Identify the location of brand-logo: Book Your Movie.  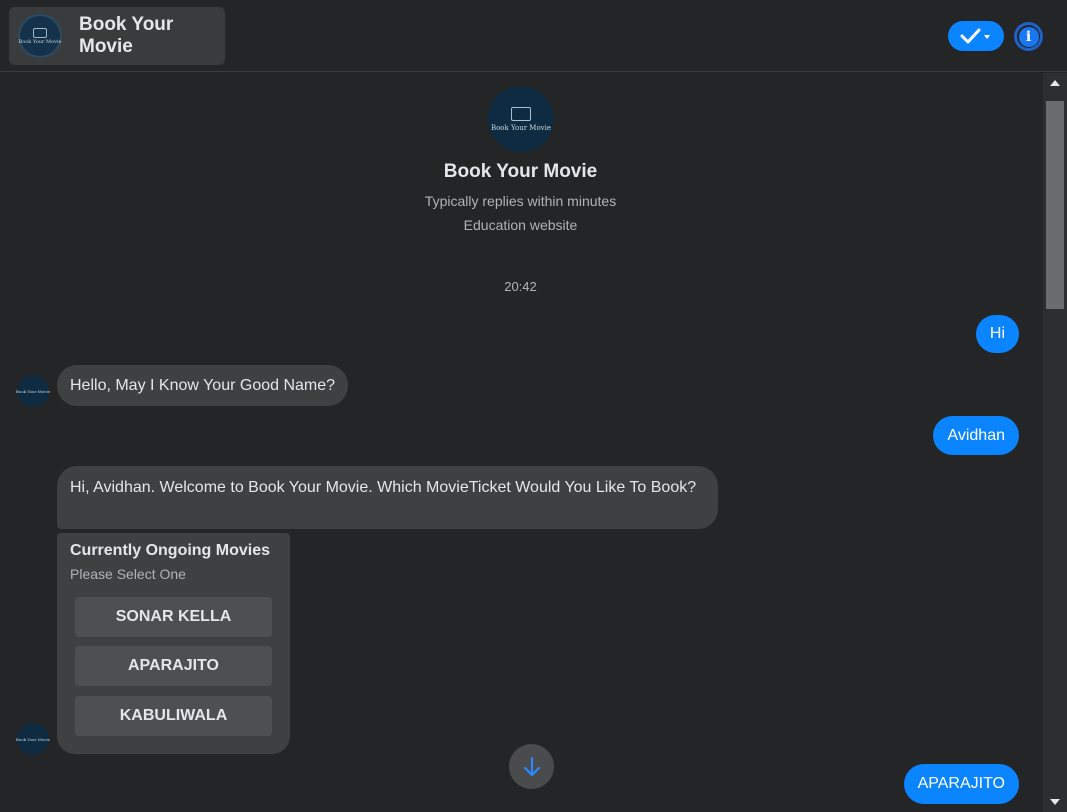
(40, 36).